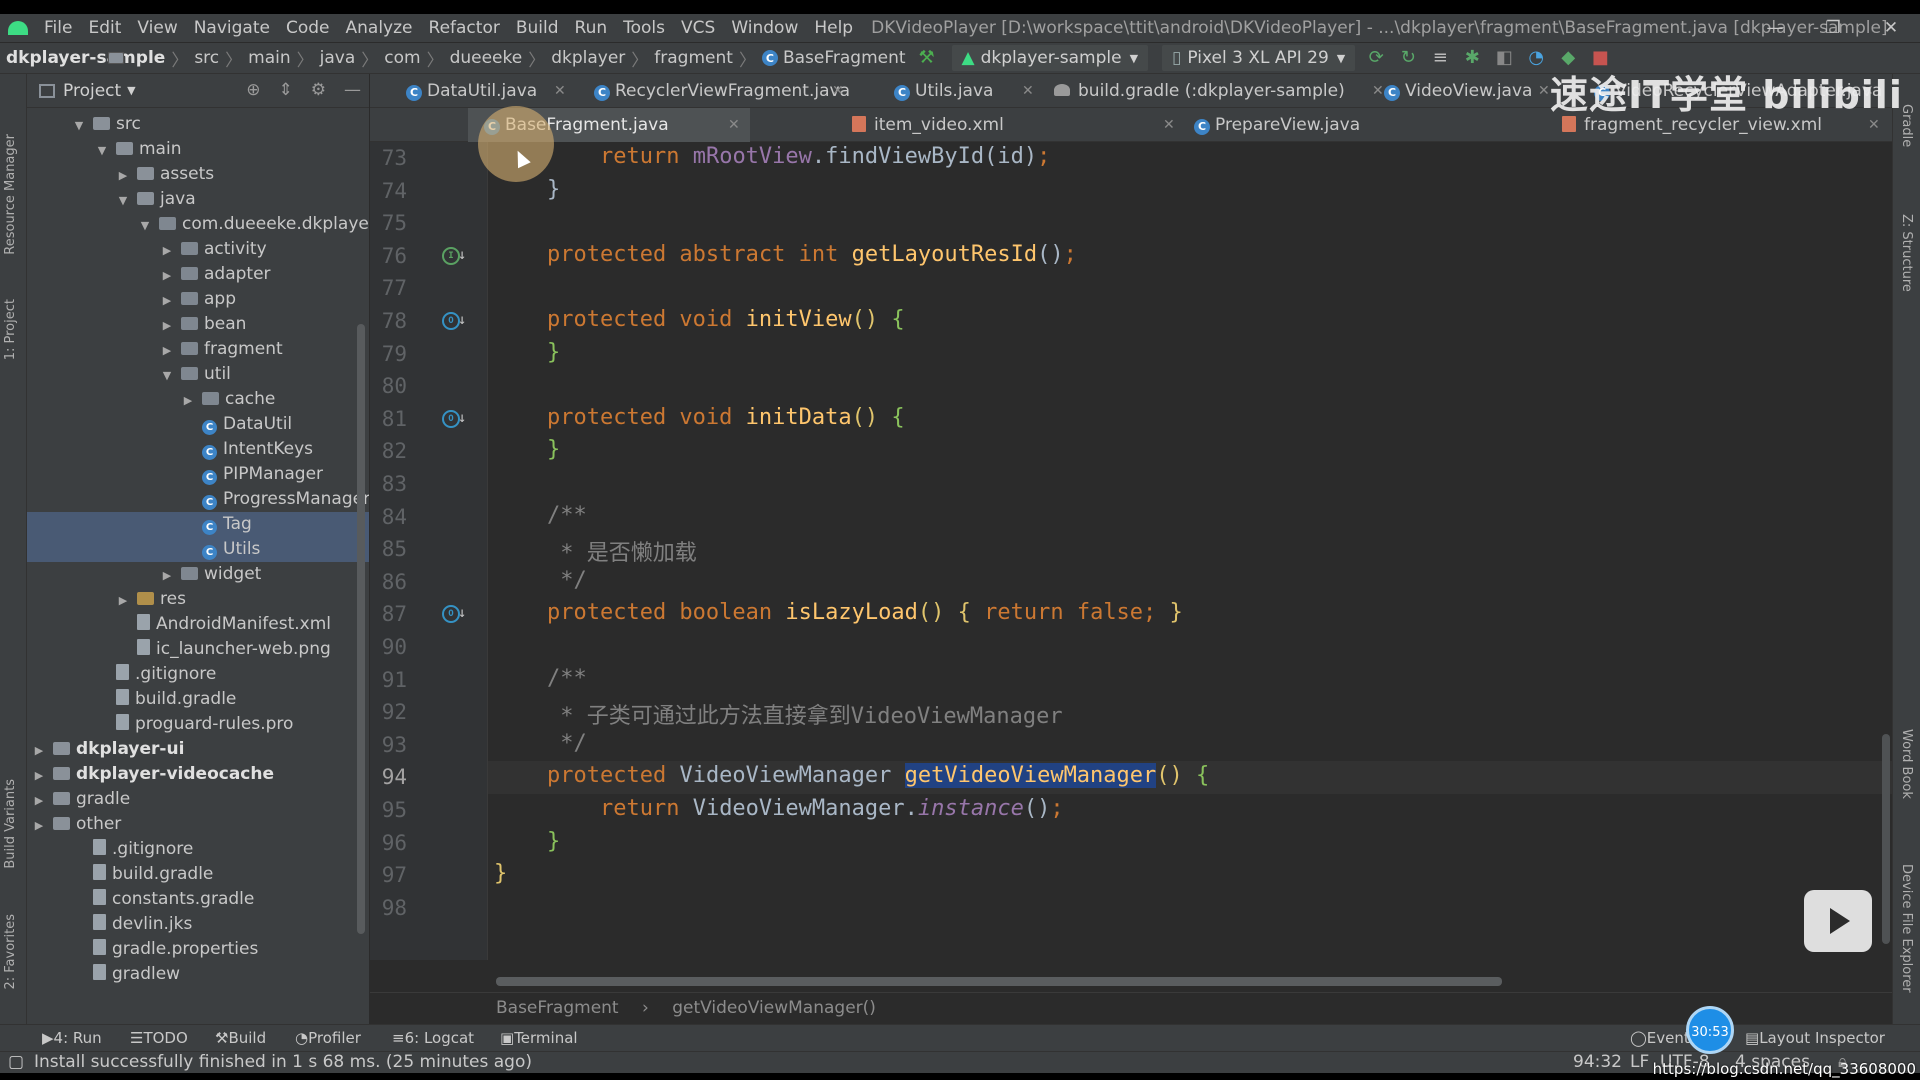  I want to click on device-file-explorer-tab: Device File Explorer, so click(1906, 928).